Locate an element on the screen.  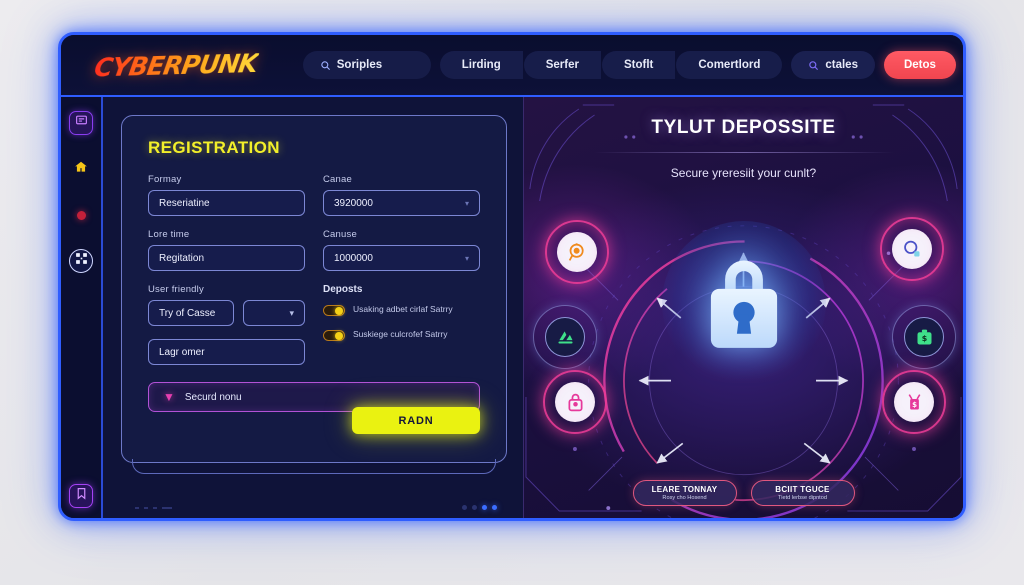
left-footer is located at coordinates (316, 507).